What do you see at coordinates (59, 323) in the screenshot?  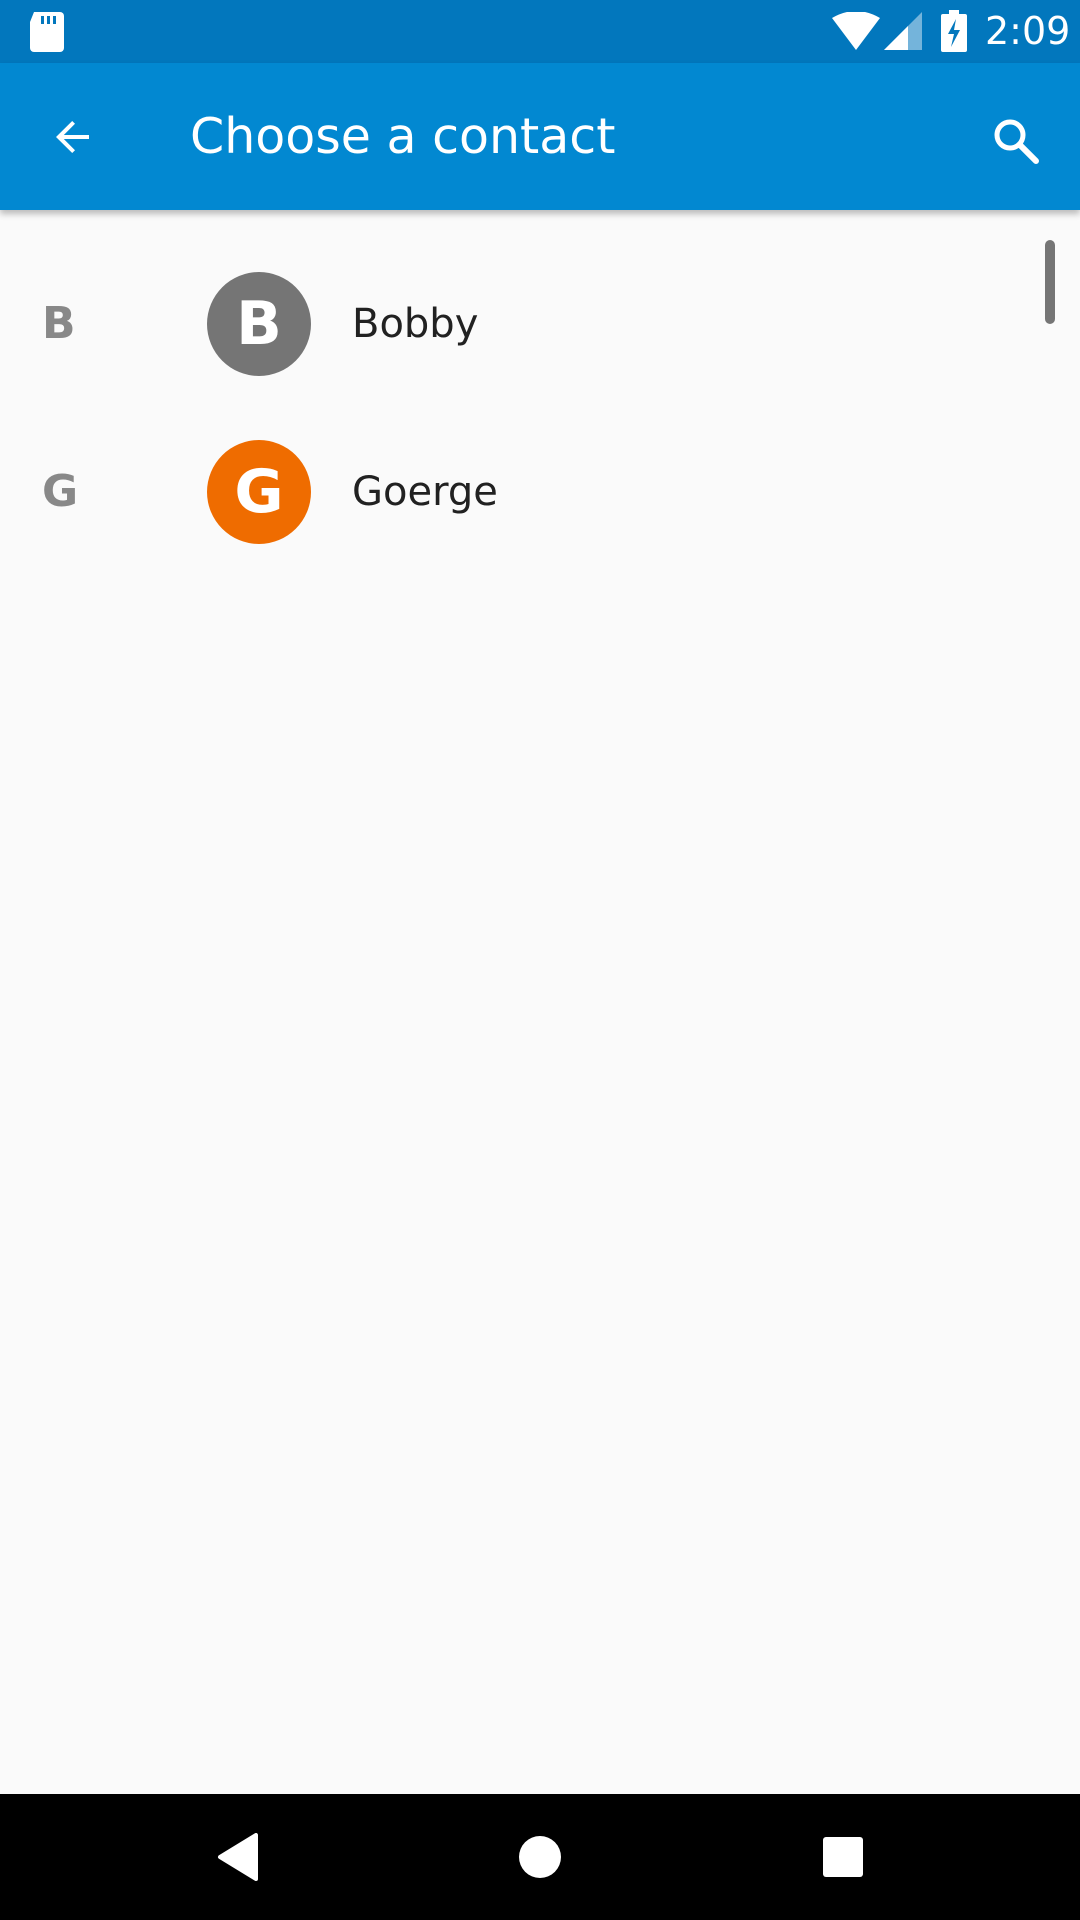 I see `section-header: B` at bounding box center [59, 323].